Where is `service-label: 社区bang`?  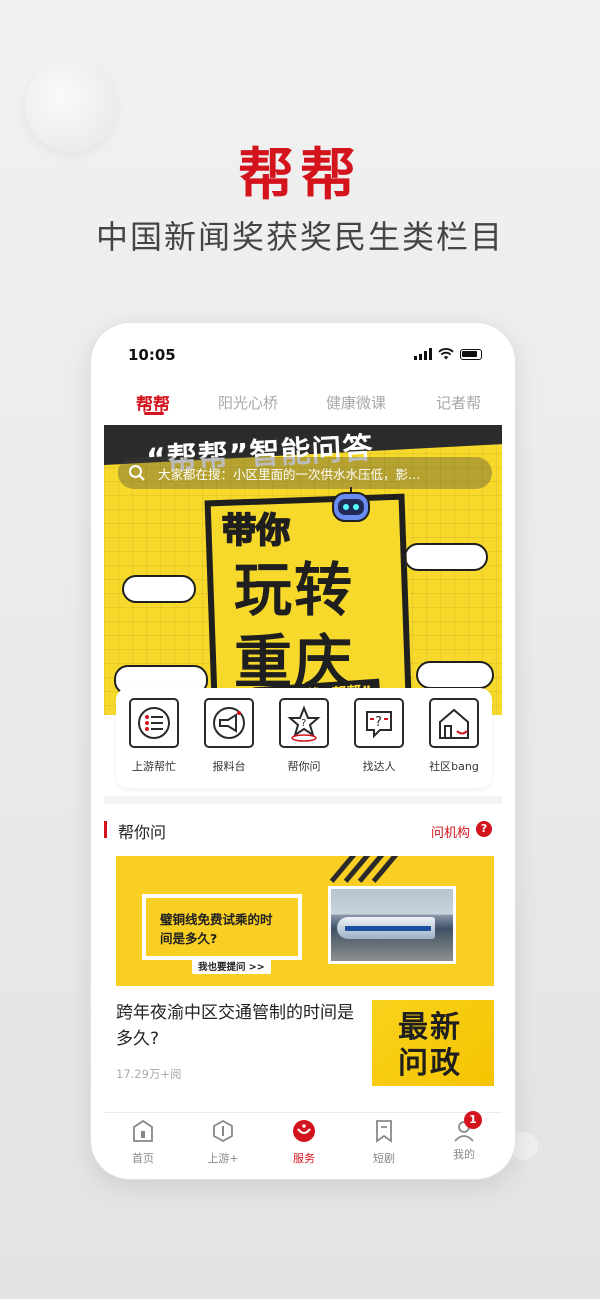
service-label: 社区bang is located at coordinates (454, 766).